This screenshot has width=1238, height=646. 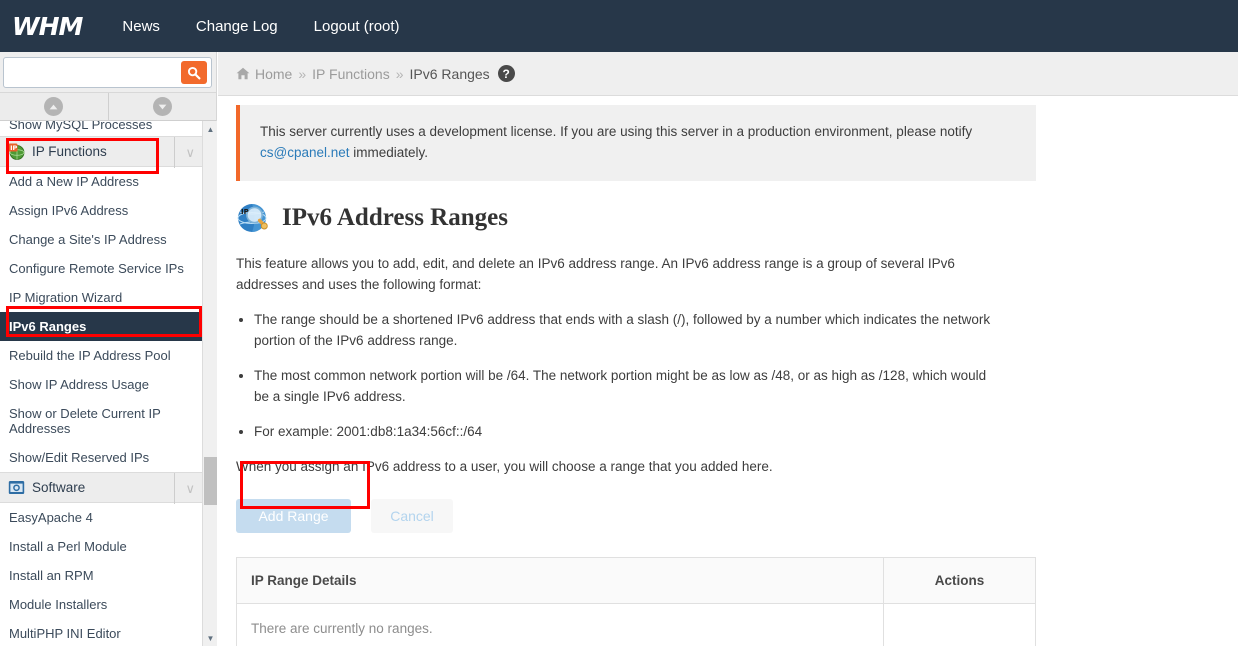 What do you see at coordinates (101, 632) in the screenshot?
I see `sidebar-item-multiphp-ini-editor: MultiPHP INI Editor` at bounding box center [101, 632].